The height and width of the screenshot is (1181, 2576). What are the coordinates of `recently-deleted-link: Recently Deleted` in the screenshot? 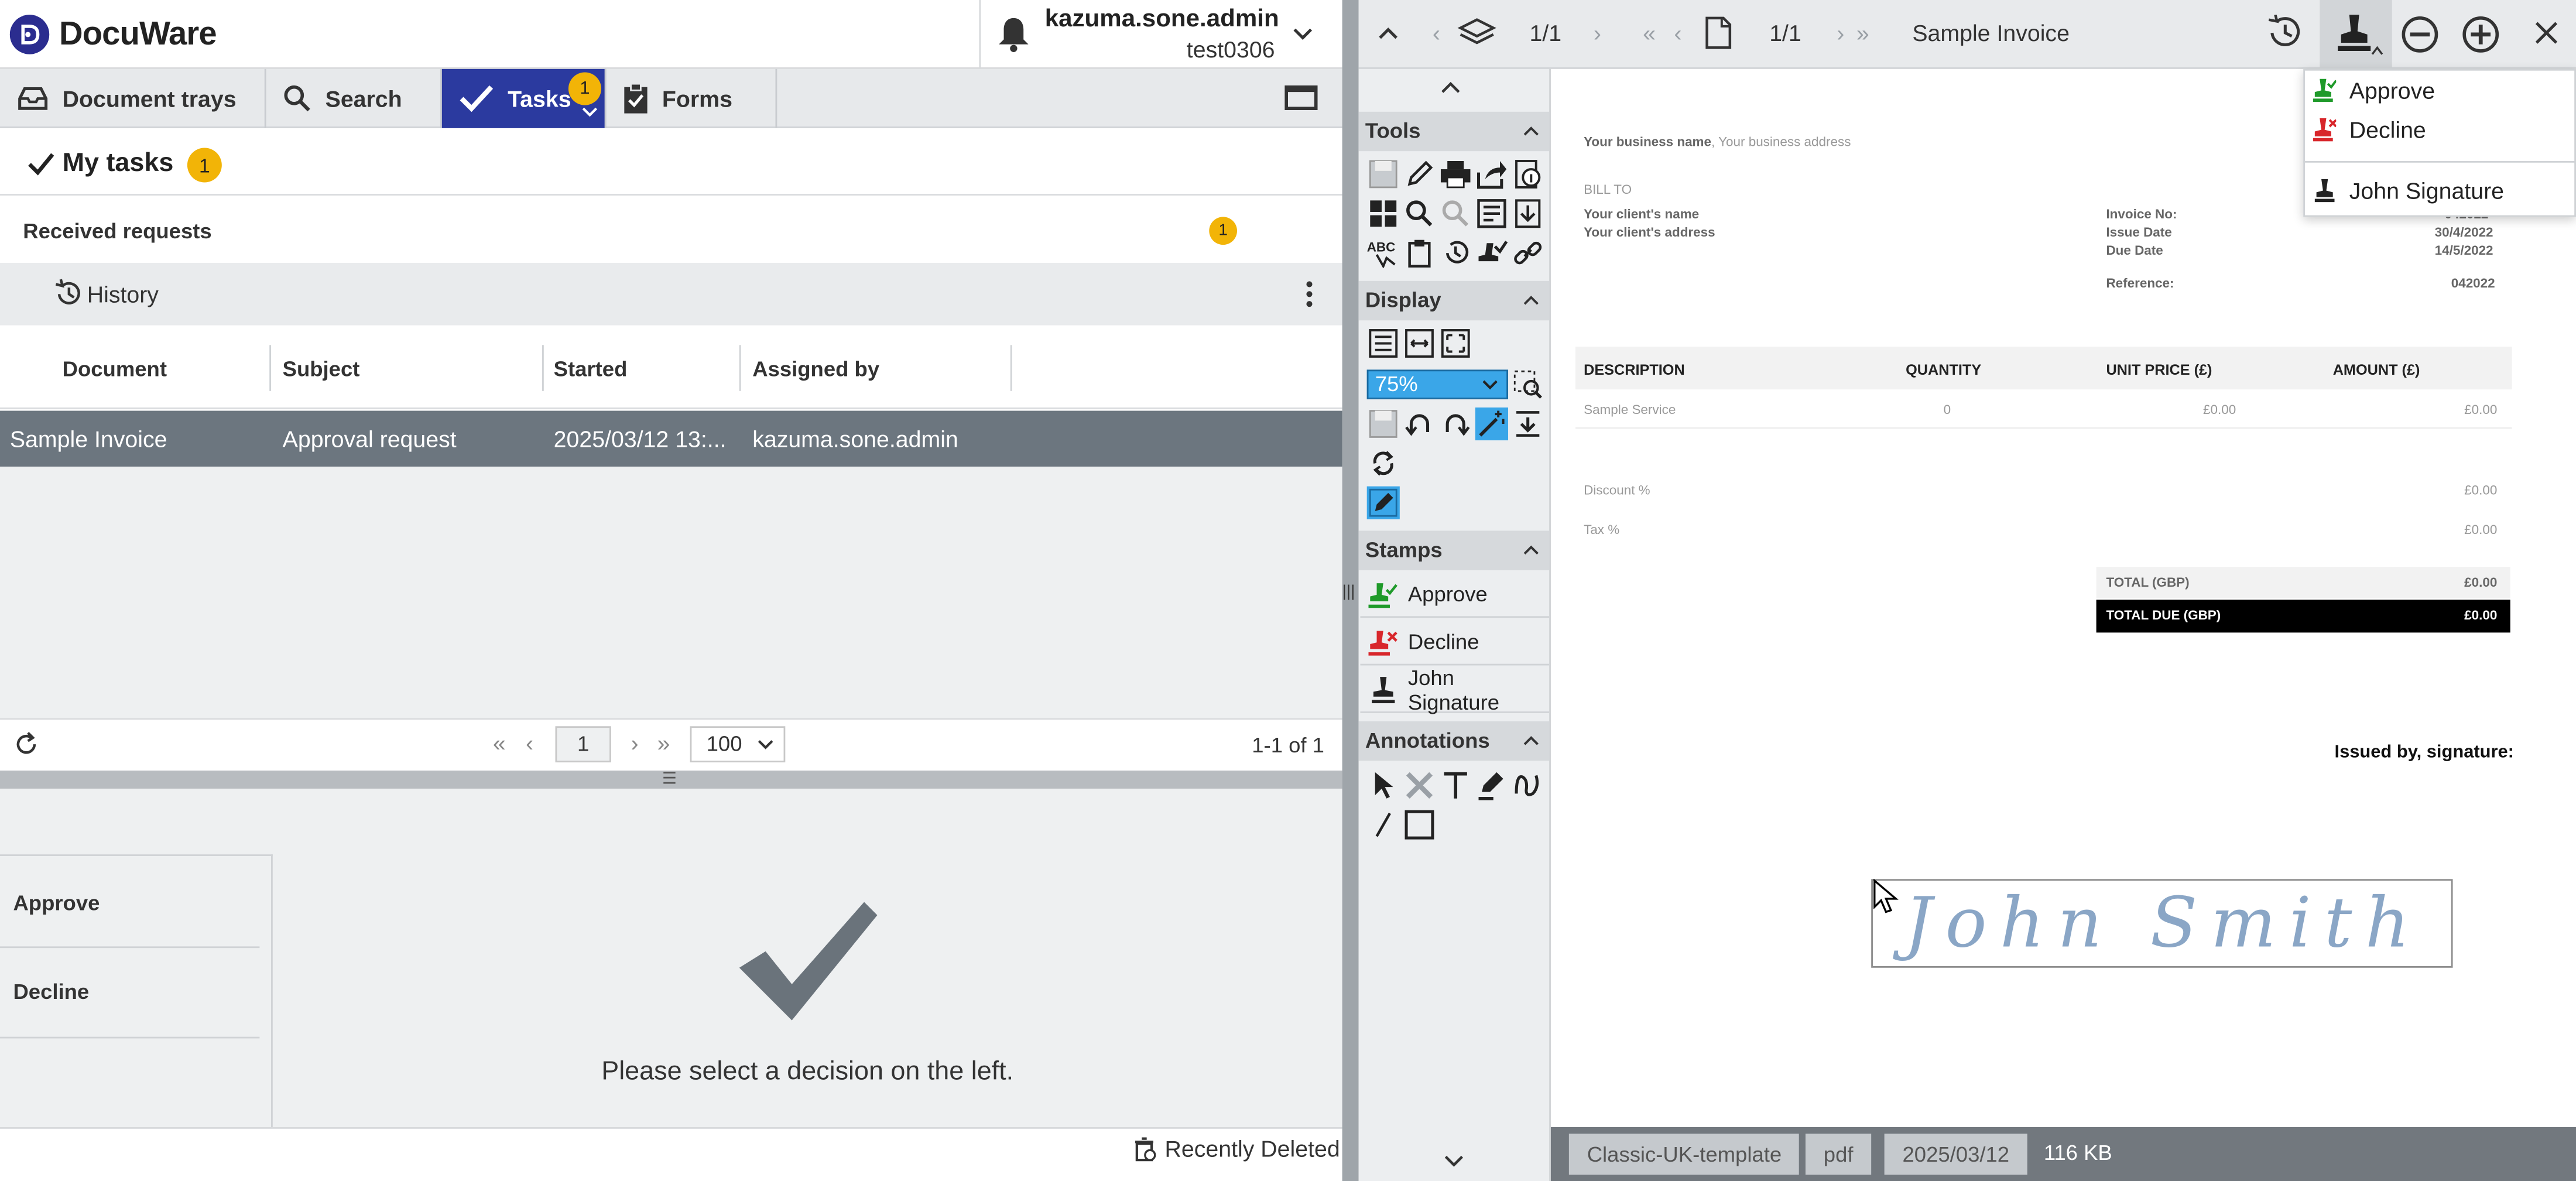 It's located at (1236, 1148).